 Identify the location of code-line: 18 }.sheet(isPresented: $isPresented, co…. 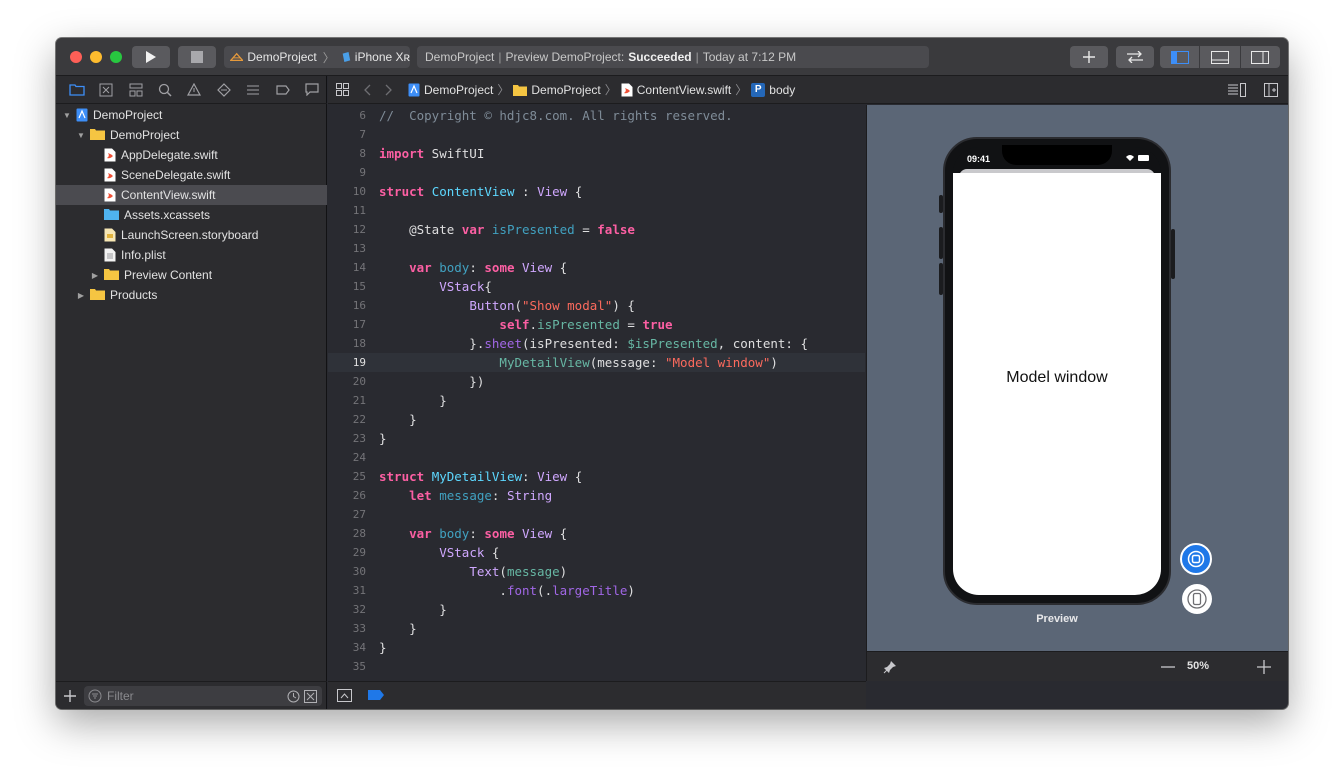
(596, 343).